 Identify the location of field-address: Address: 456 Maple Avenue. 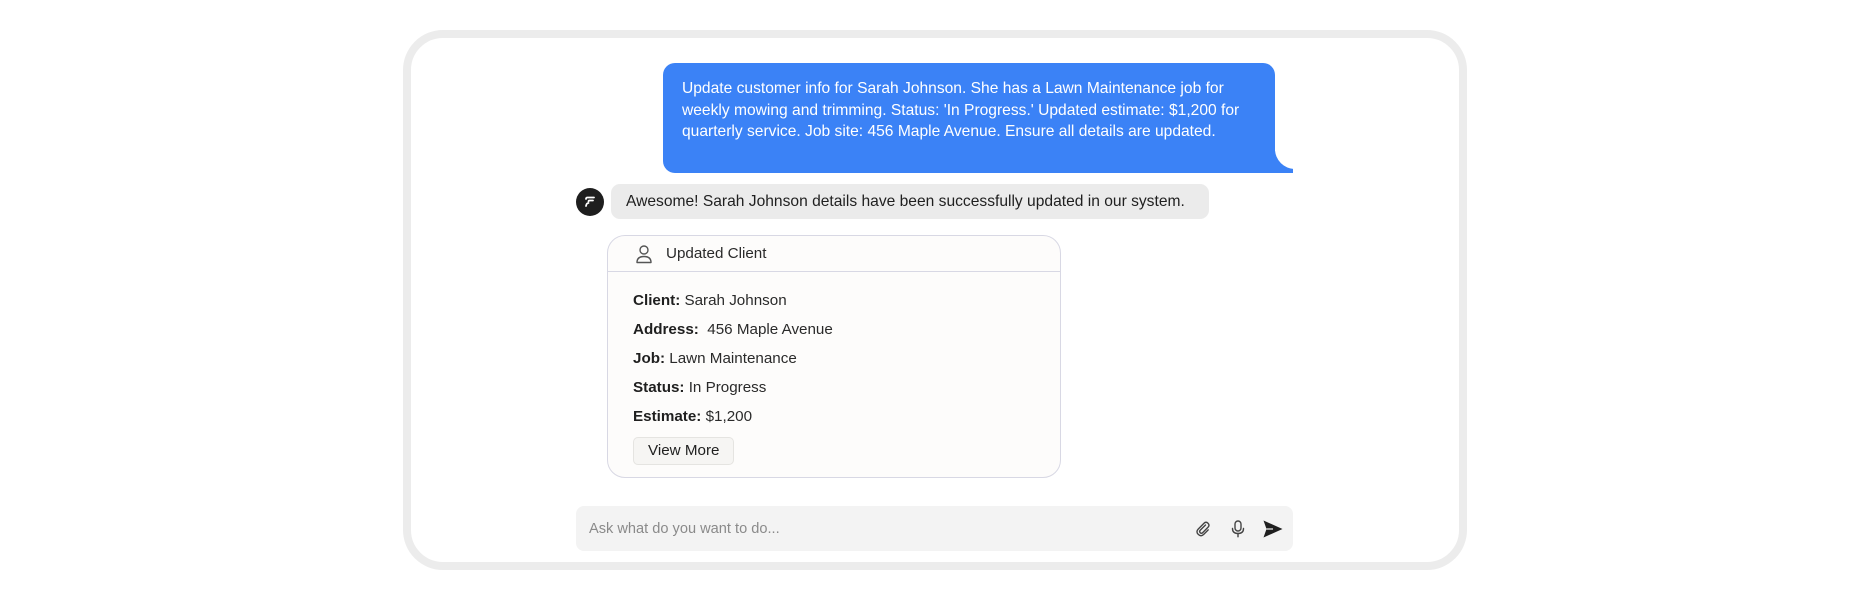
(846, 329).